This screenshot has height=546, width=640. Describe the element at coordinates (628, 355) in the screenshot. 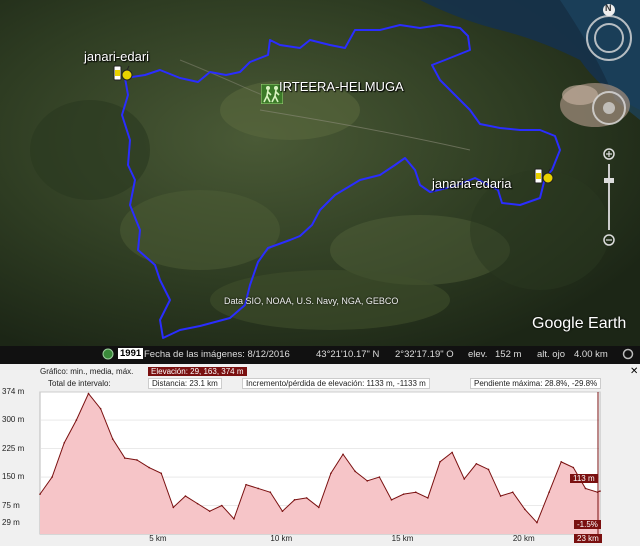

I see `streaming-indicator-icon` at that location.